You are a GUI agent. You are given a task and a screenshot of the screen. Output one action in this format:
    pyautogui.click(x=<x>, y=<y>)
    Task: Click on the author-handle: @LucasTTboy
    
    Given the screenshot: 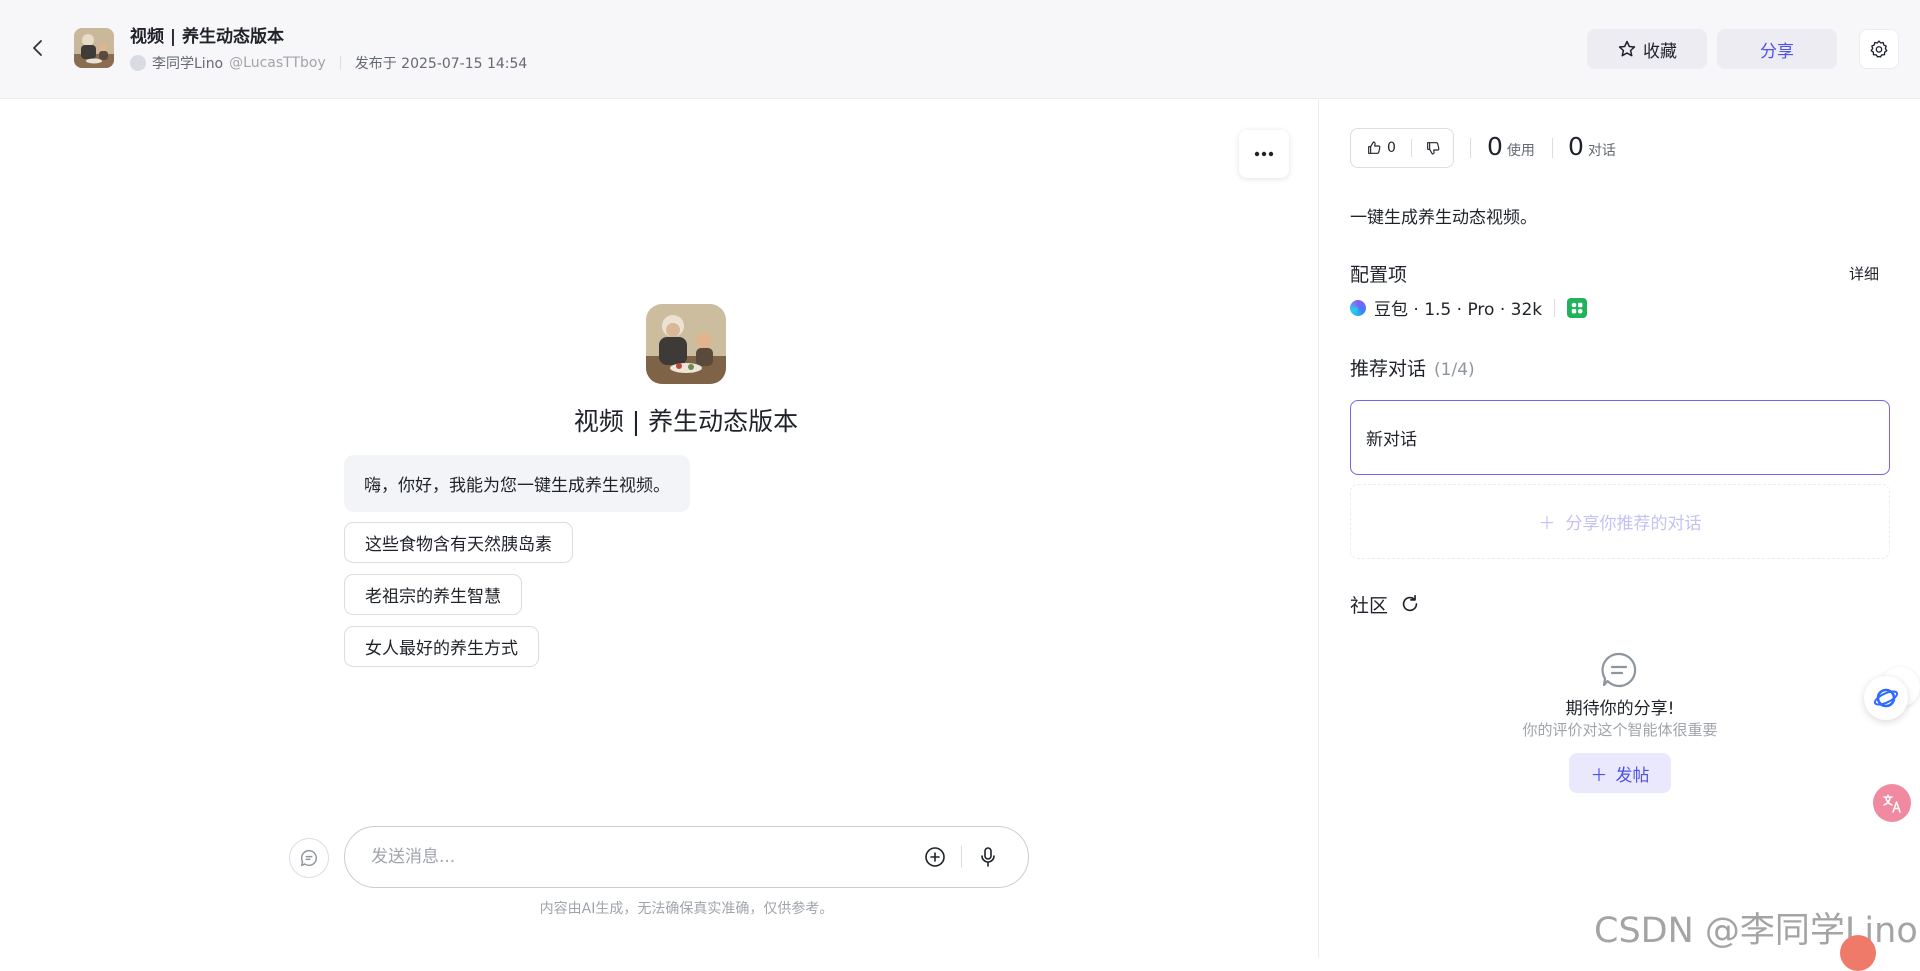 What is the action you would take?
    pyautogui.click(x=277, y=63)
    